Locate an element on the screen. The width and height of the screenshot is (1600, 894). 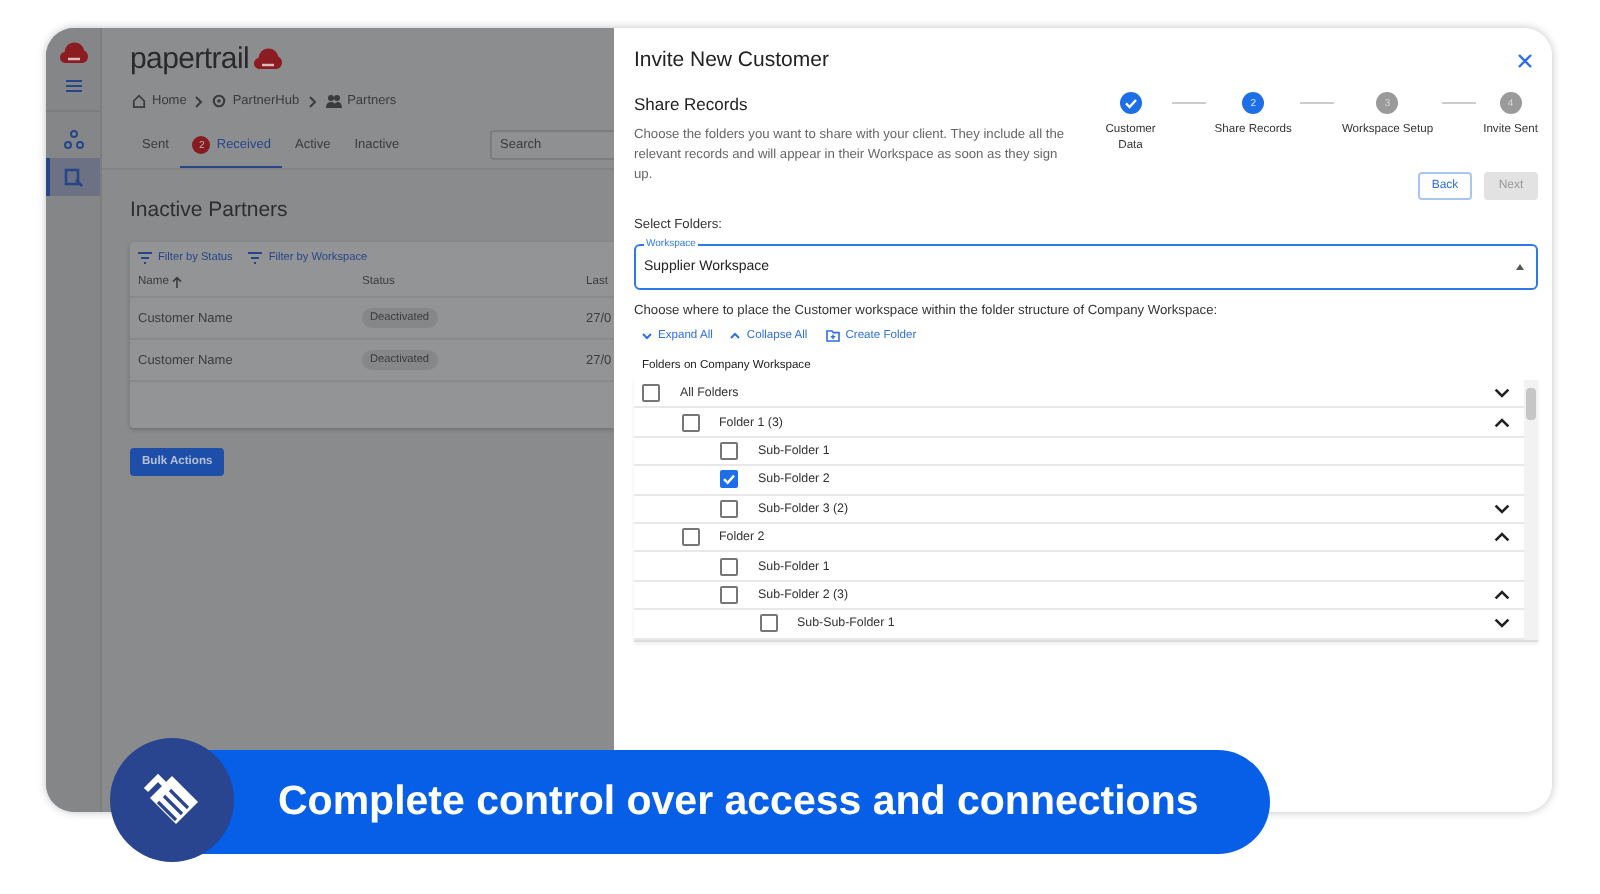
logo-cloud-icon is located at coordinates (267, 58).